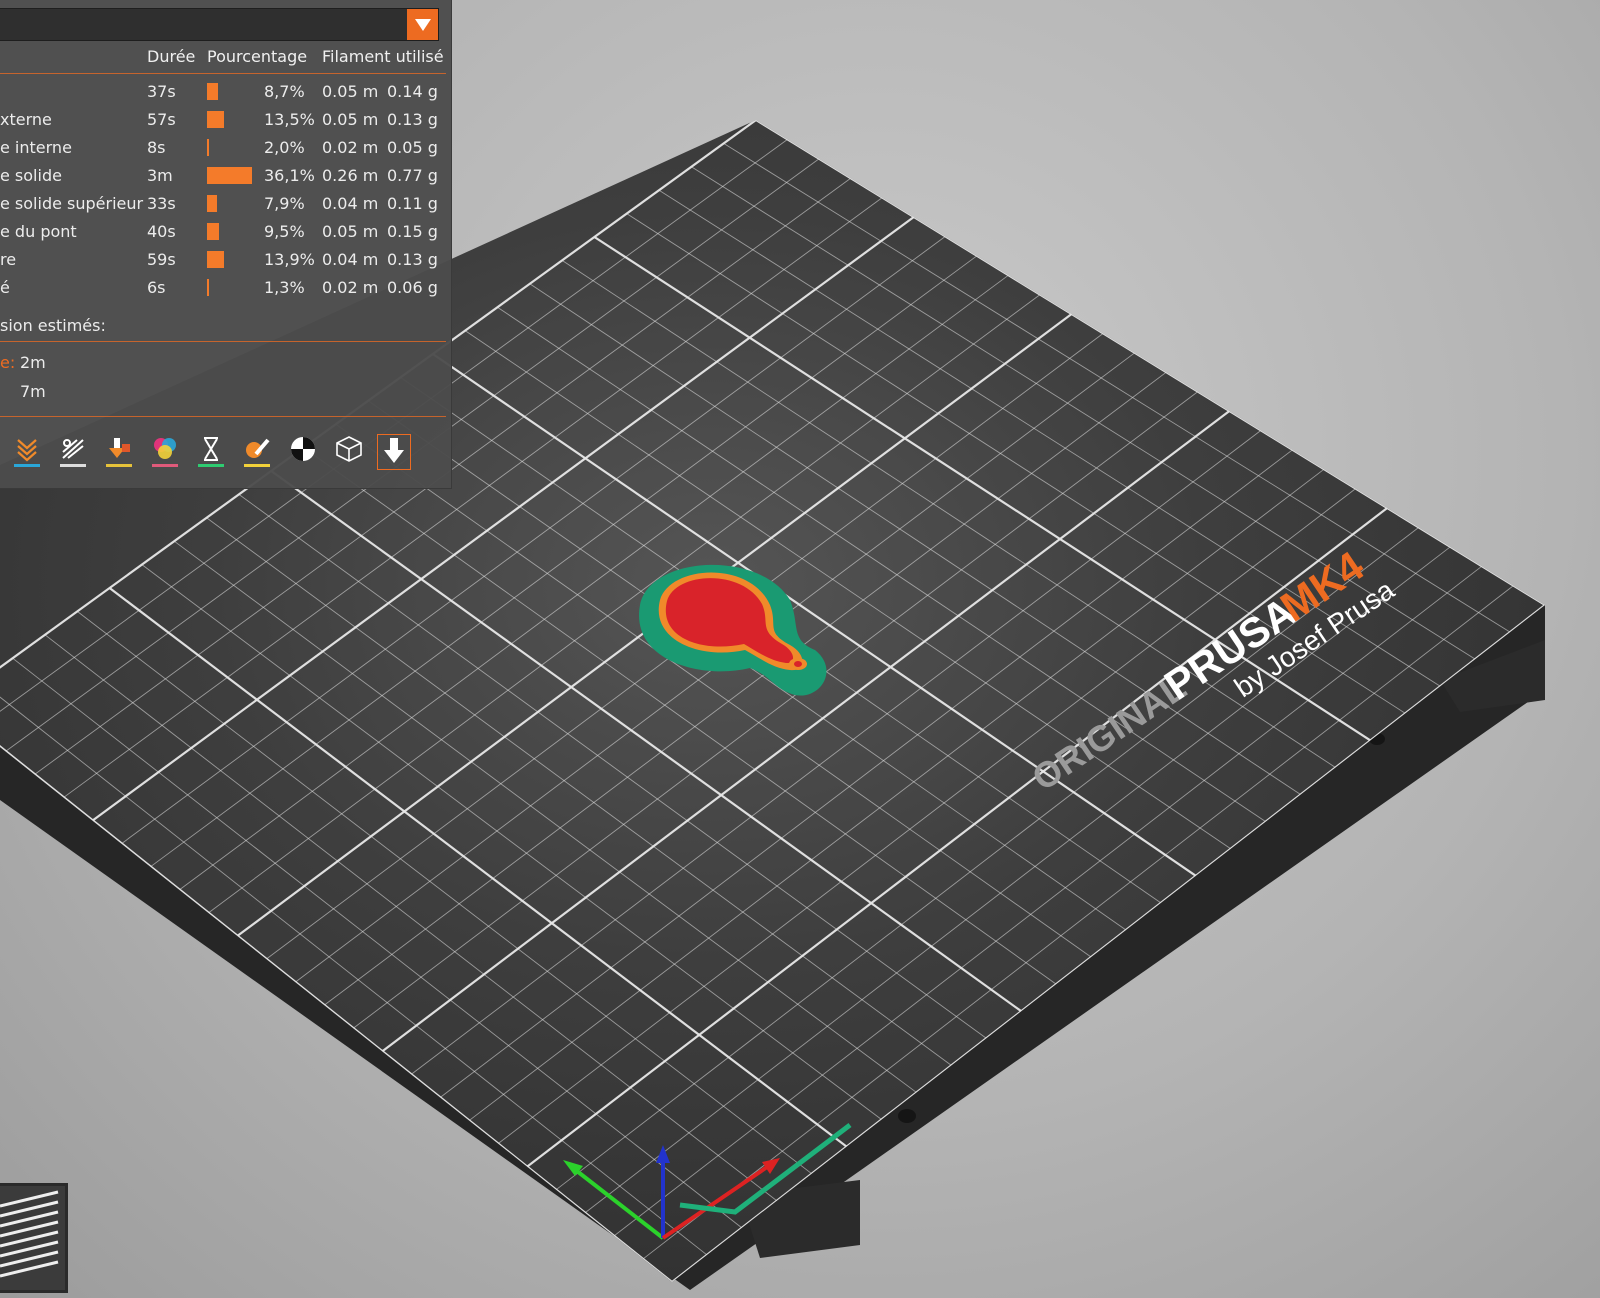  Describe the element at coordinates (211, 452) in the screenshot. I see `pause-icon` at that location.